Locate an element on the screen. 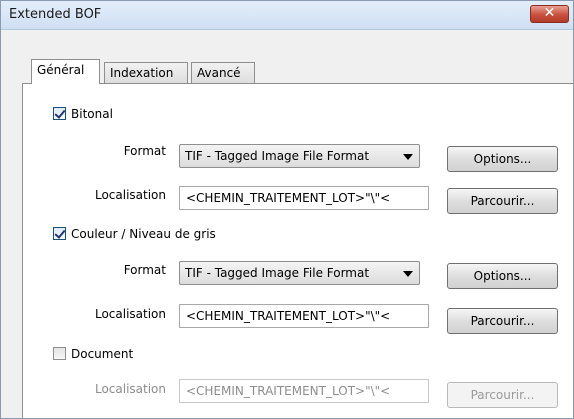  bitonal-label: Bitonal is located at coordinates (92, 114).